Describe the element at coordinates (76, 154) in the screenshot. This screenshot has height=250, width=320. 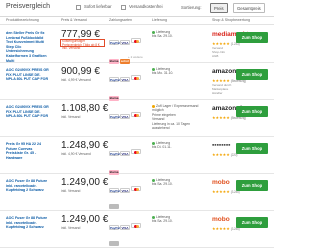
I see `shipping-cost: inkl. 4,90 € Versand` at that location.